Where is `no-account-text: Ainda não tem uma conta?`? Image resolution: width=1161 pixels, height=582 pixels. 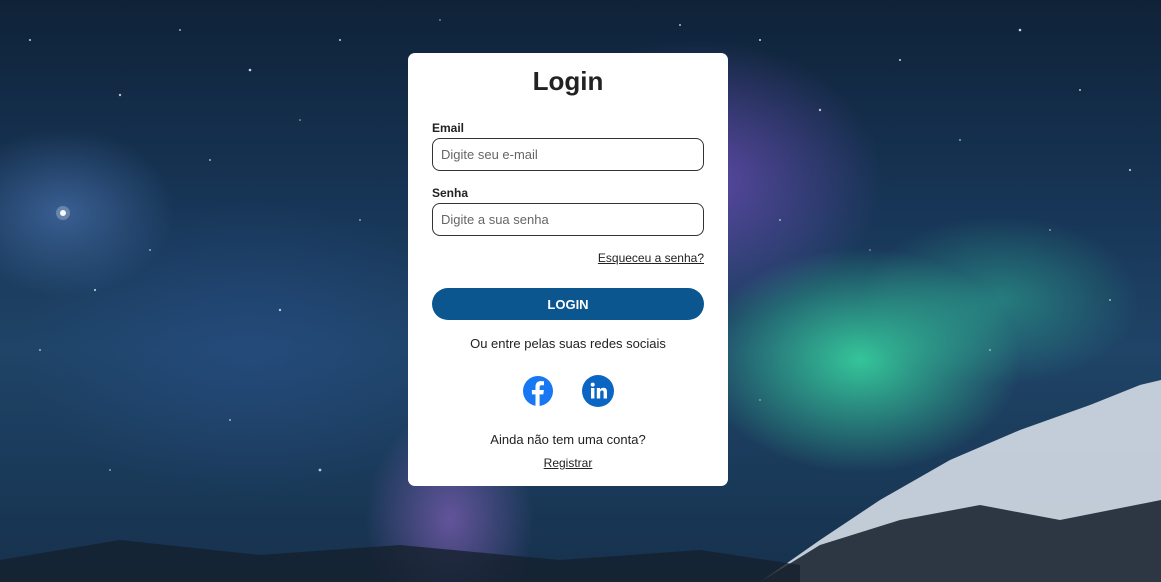 no-account-text: Ainda não tem uma conta? is located at coordinates (568, 439).